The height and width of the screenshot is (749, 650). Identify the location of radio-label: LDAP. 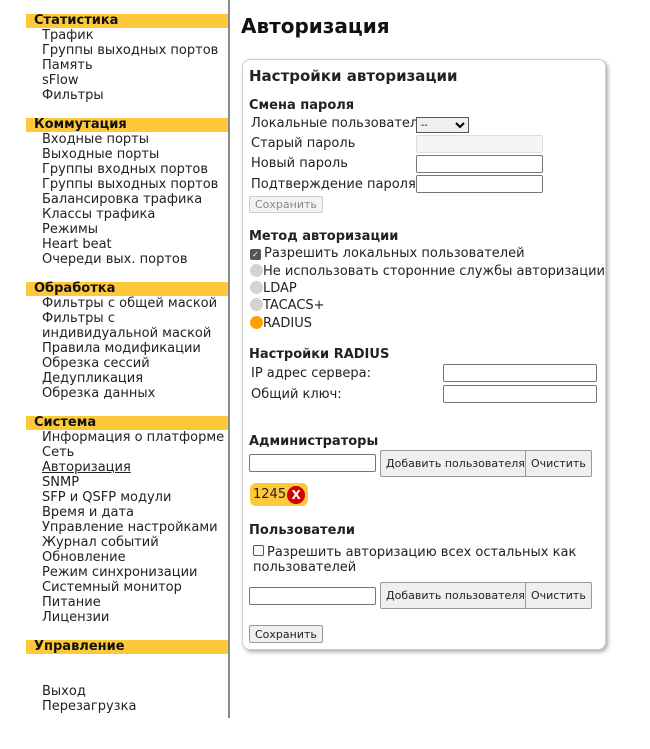
(280, 288).